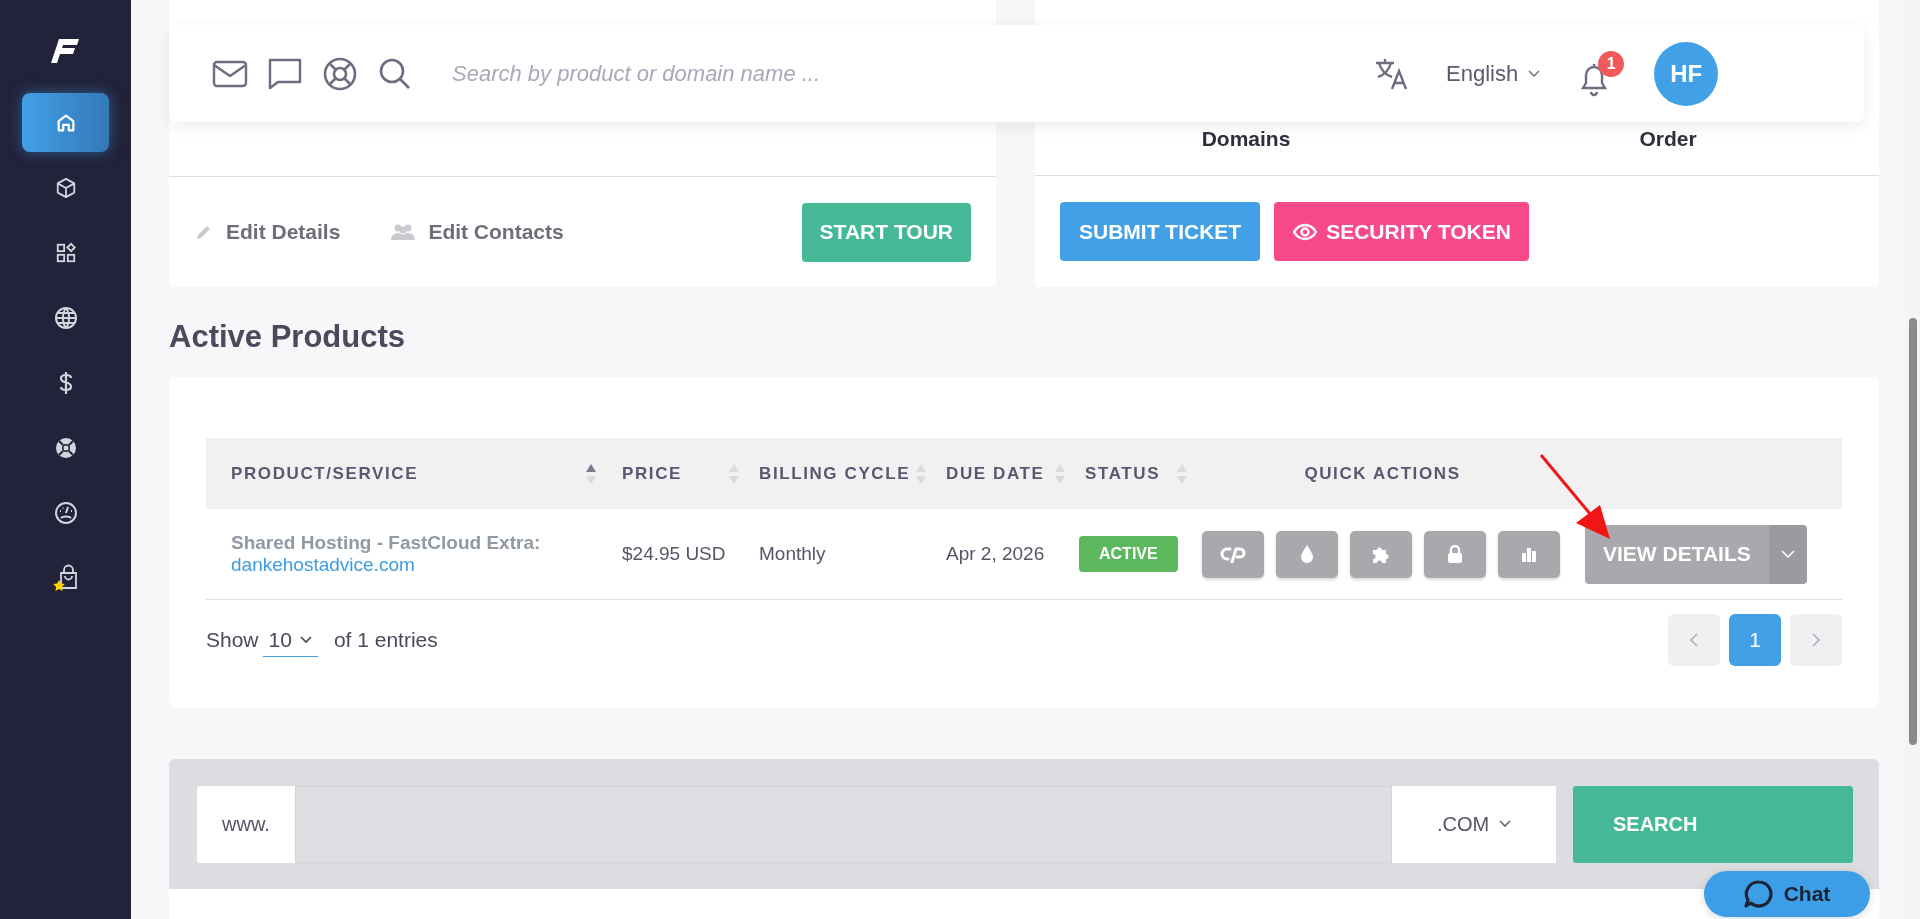 The height and width of the screenshot is (919, 1920). What do you see at coordinates (323, 565) in the screenshot?
I see `domain-link: dankehostadvice.com` at bounding box center [323, 565].